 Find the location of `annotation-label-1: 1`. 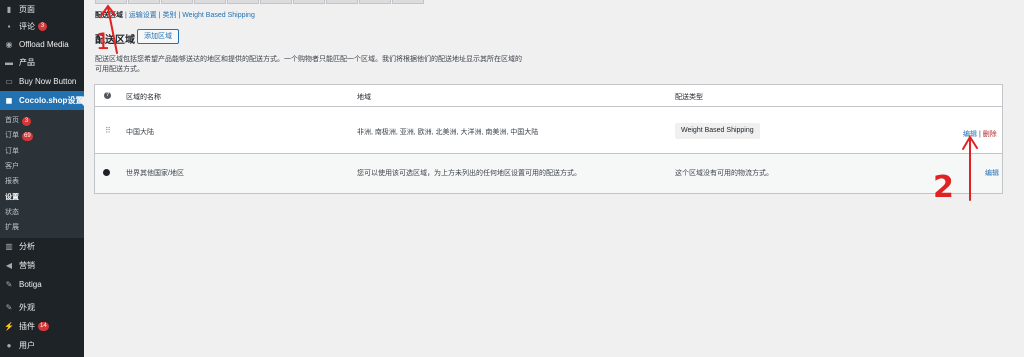

annotation-label-1: 1 is located at coordinates (103, 42).